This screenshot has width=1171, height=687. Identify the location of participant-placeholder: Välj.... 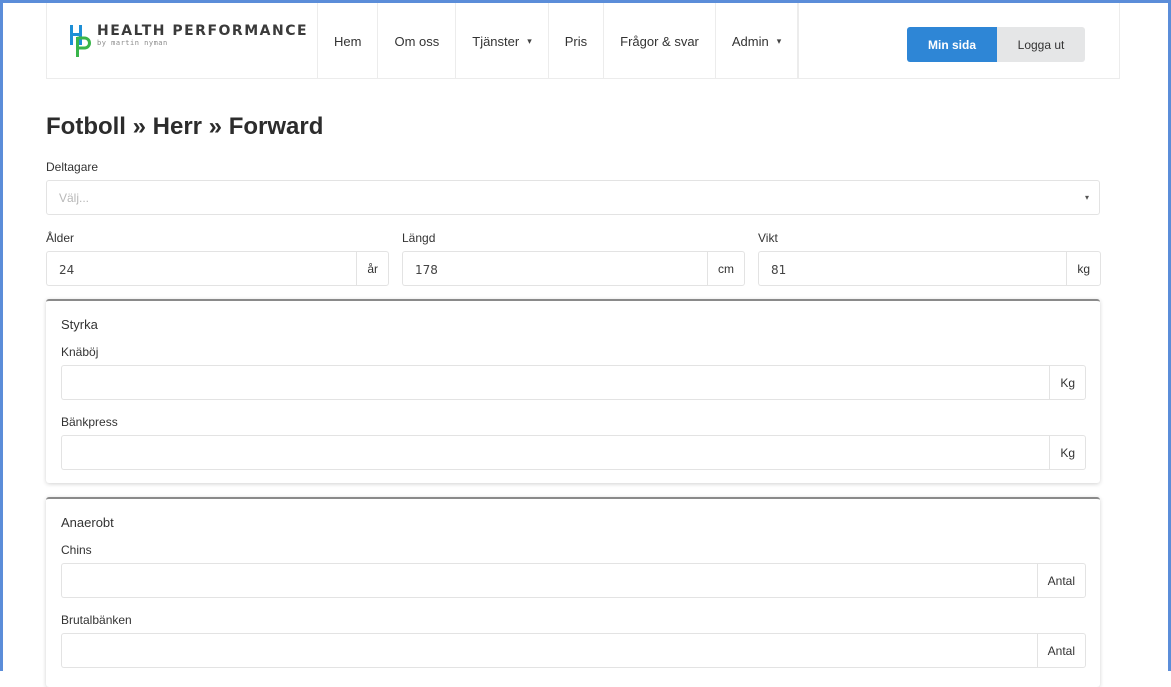
(74, 198).